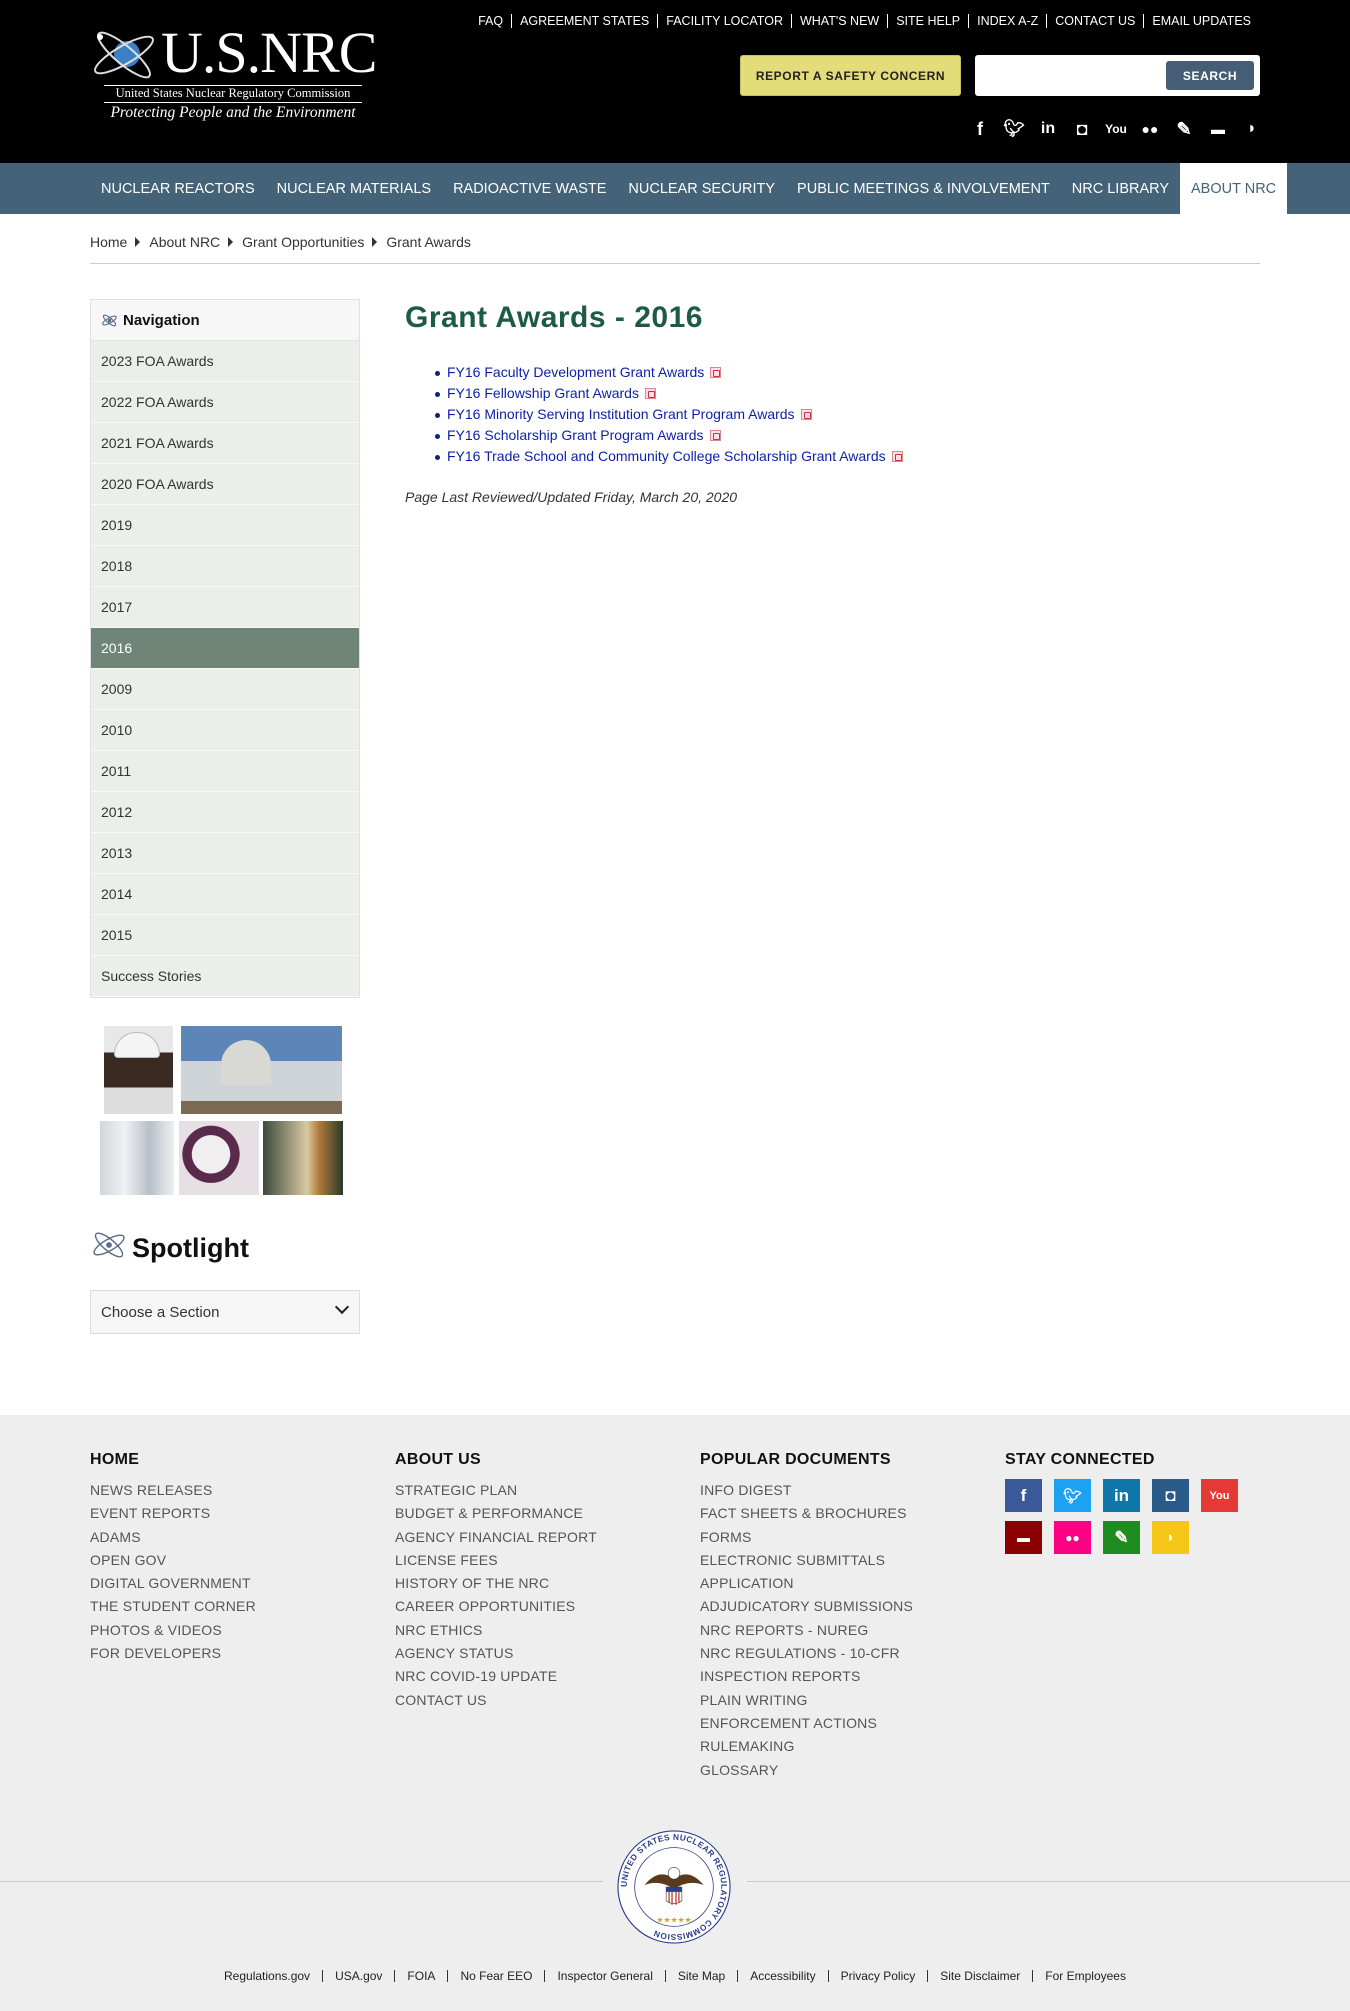 The image size is (1350, 2011). Describe the element at coordinates (303, 242) in the screenshot. I see `breadcrumb-grant-opportunities: Grant Opportunities` at that location.